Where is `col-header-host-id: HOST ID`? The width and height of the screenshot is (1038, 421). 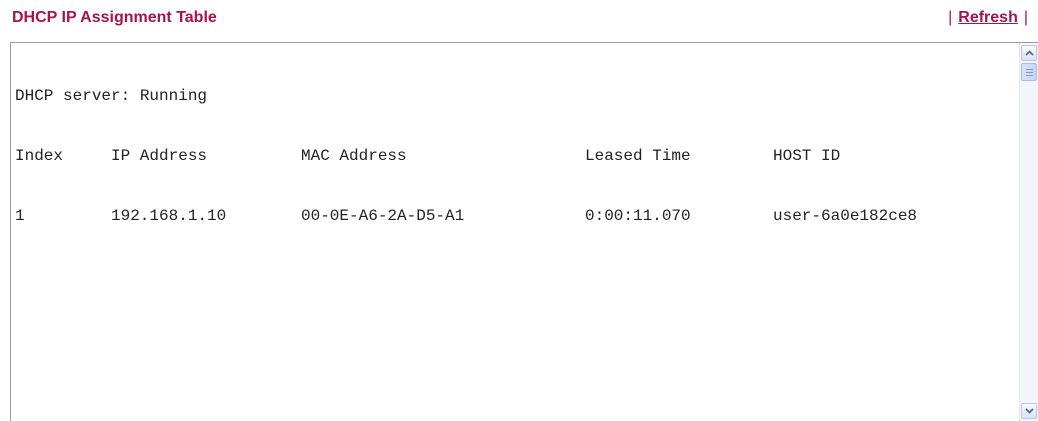
col-header-host-id: HOST ID is located at coordinates (807, 156).